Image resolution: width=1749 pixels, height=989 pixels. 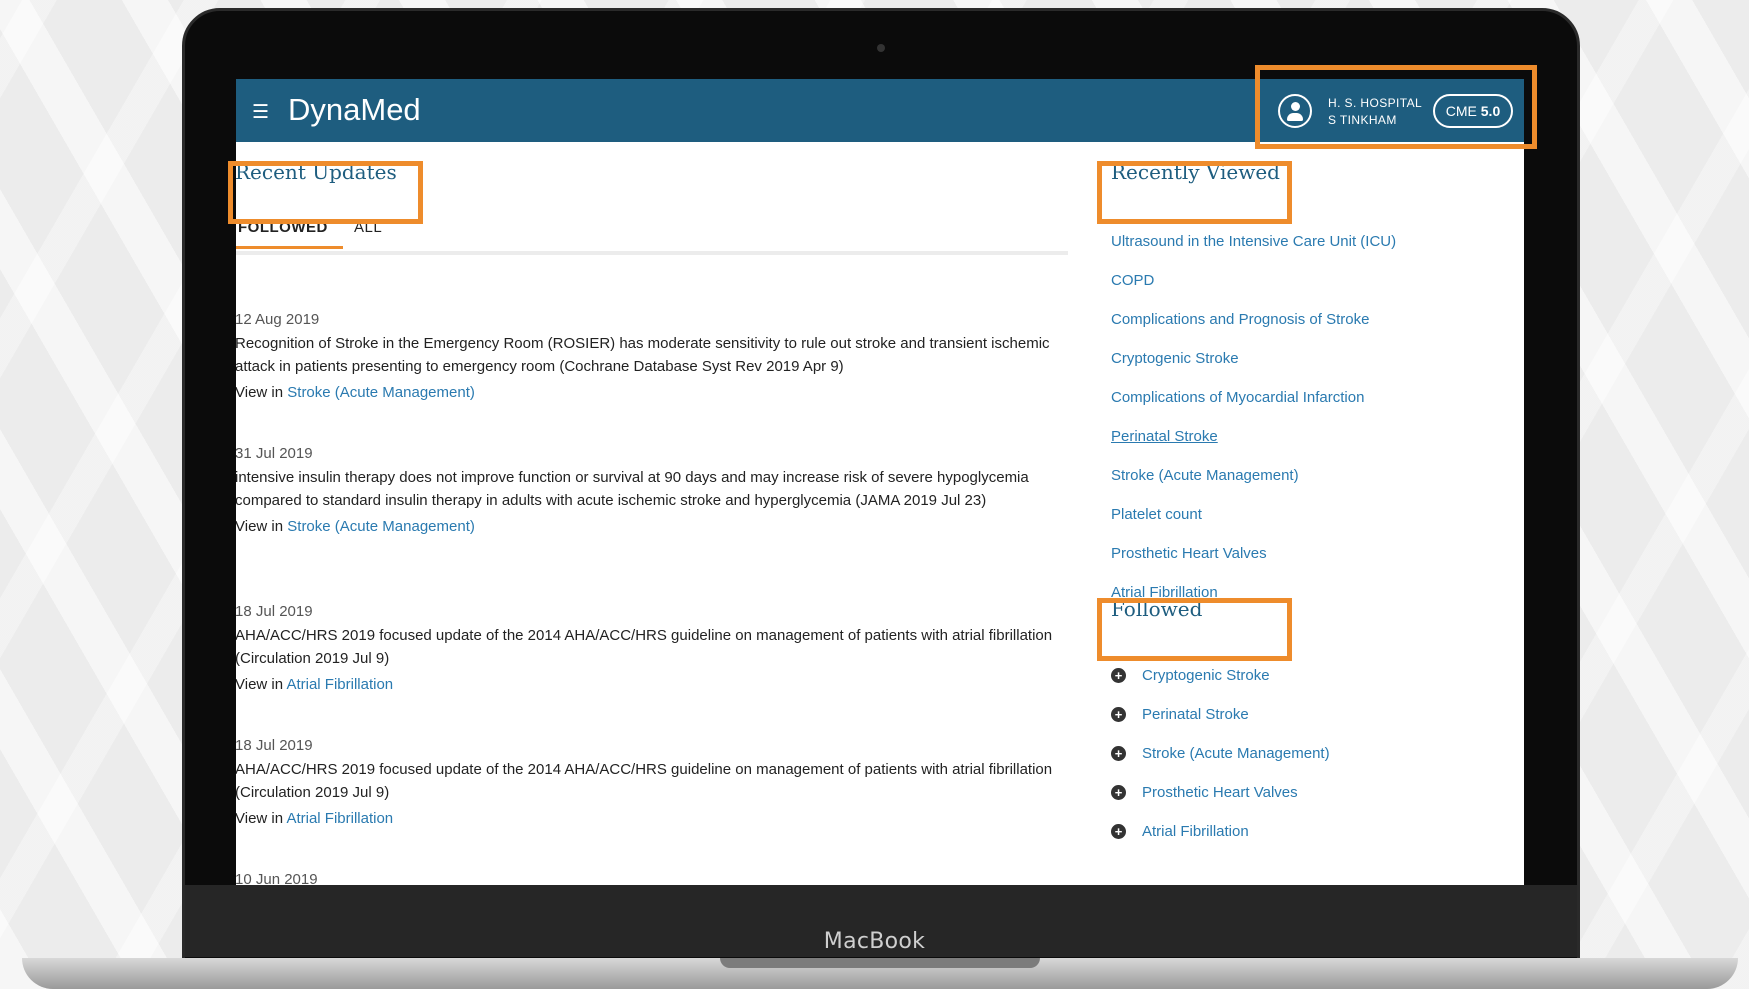 What do you see at coordinates (1362, 120) in the screenshot?
I see `user-name: S TINKHAM` at bounding box center [1362, 120].